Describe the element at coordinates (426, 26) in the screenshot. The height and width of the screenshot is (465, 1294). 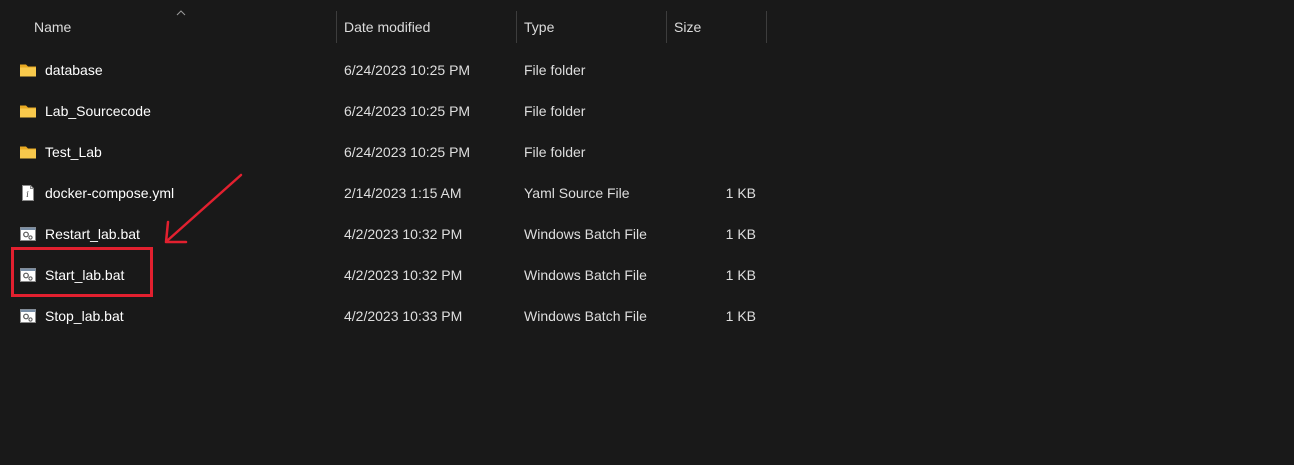
I see `column-header-date-modified: Date modified` at that location.